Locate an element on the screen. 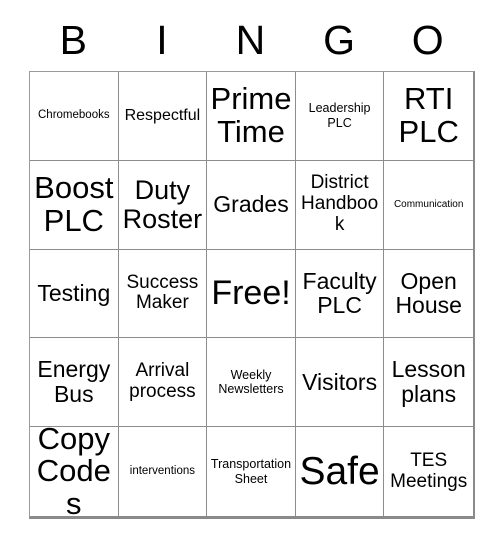 The height and width of the screenshot is (544, 500). bingo-cell: Leadership PLC is located at coordinates (340, 116).